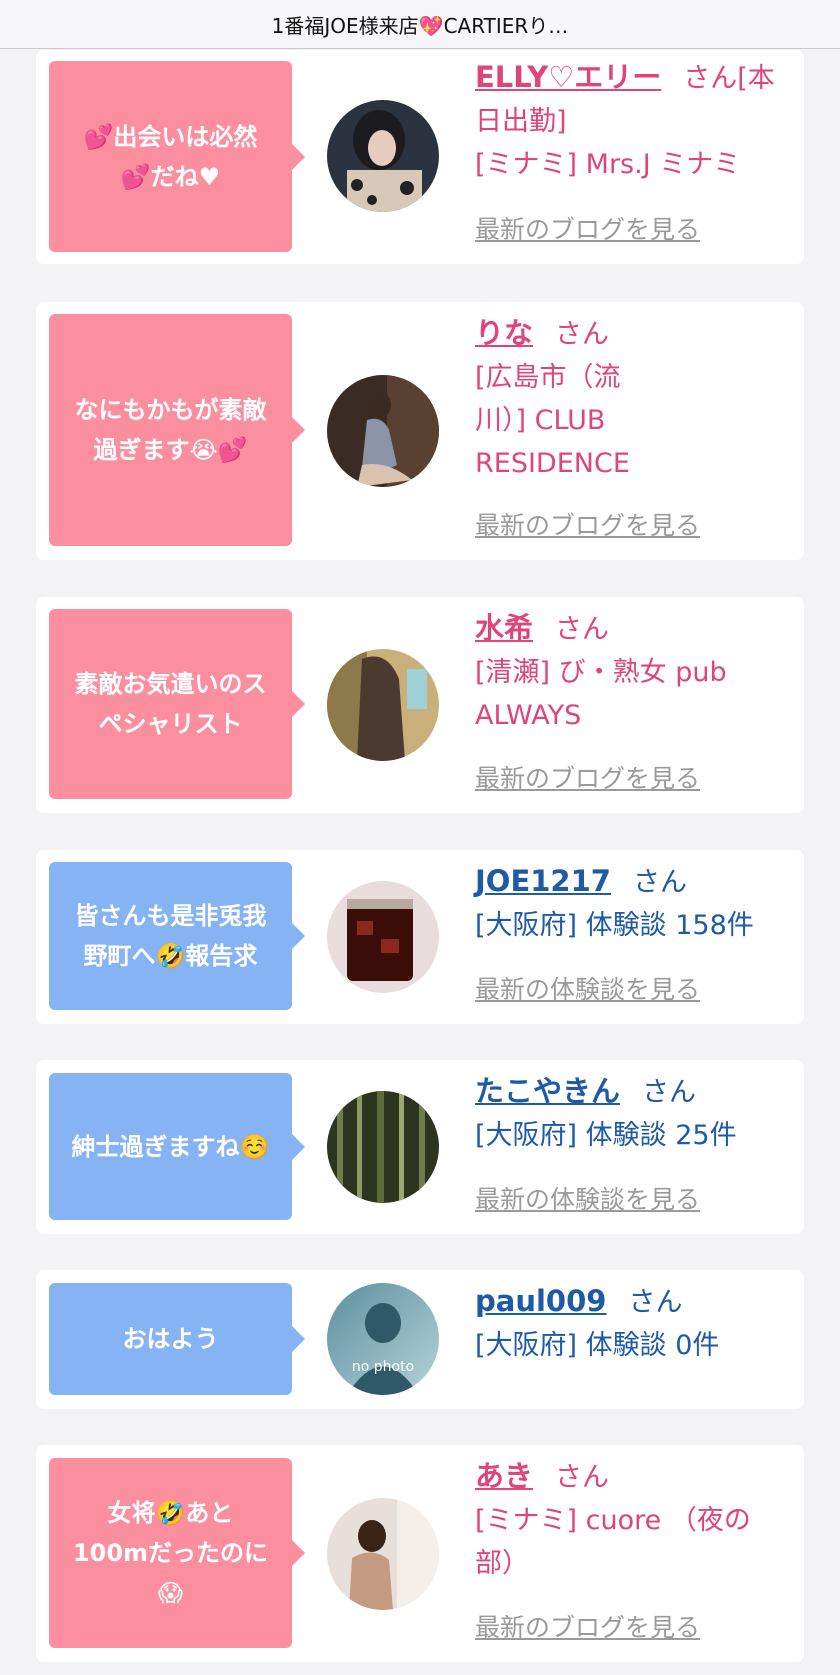 Image resolution: width=840 pixels, height=1675 pixels. What do you see at coordinates (170, 1593) in the screenshot?
I see `comment-line: 😱` at bounding box center [170, 1593].